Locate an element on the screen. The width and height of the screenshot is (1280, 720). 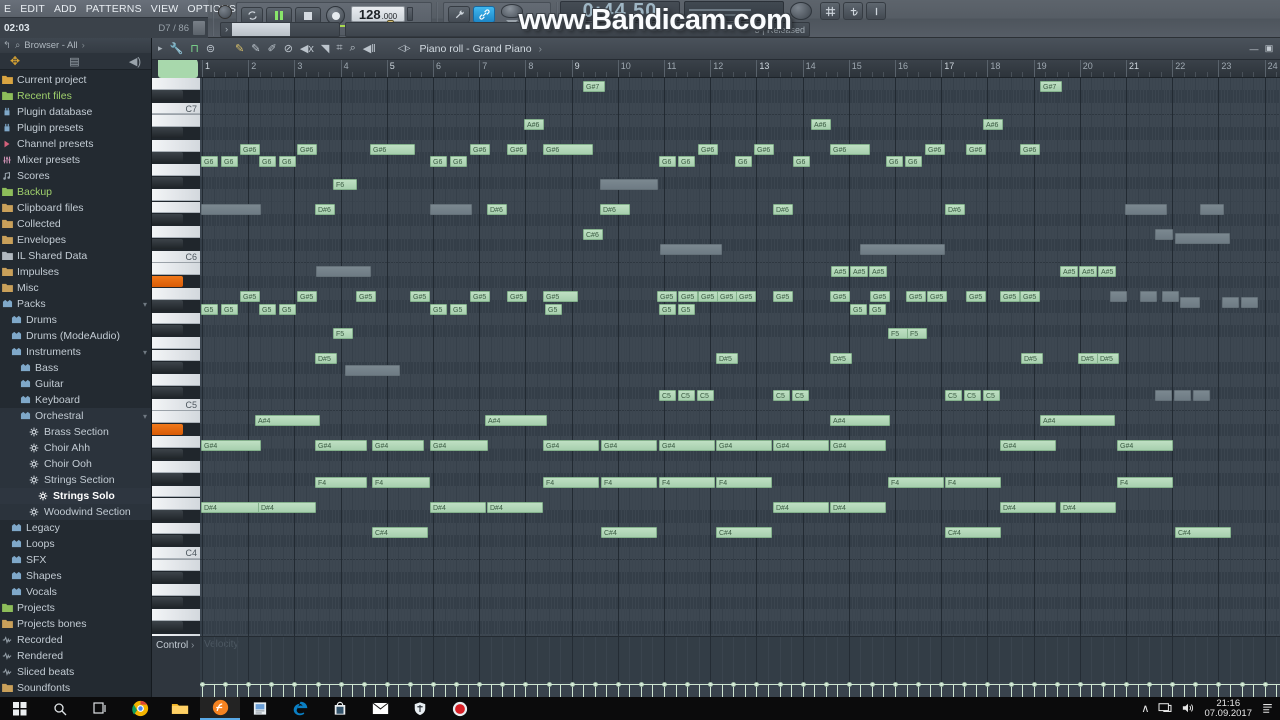
browser-item-clipboard-files: Clipboard files is located at coordinates (75, 208).